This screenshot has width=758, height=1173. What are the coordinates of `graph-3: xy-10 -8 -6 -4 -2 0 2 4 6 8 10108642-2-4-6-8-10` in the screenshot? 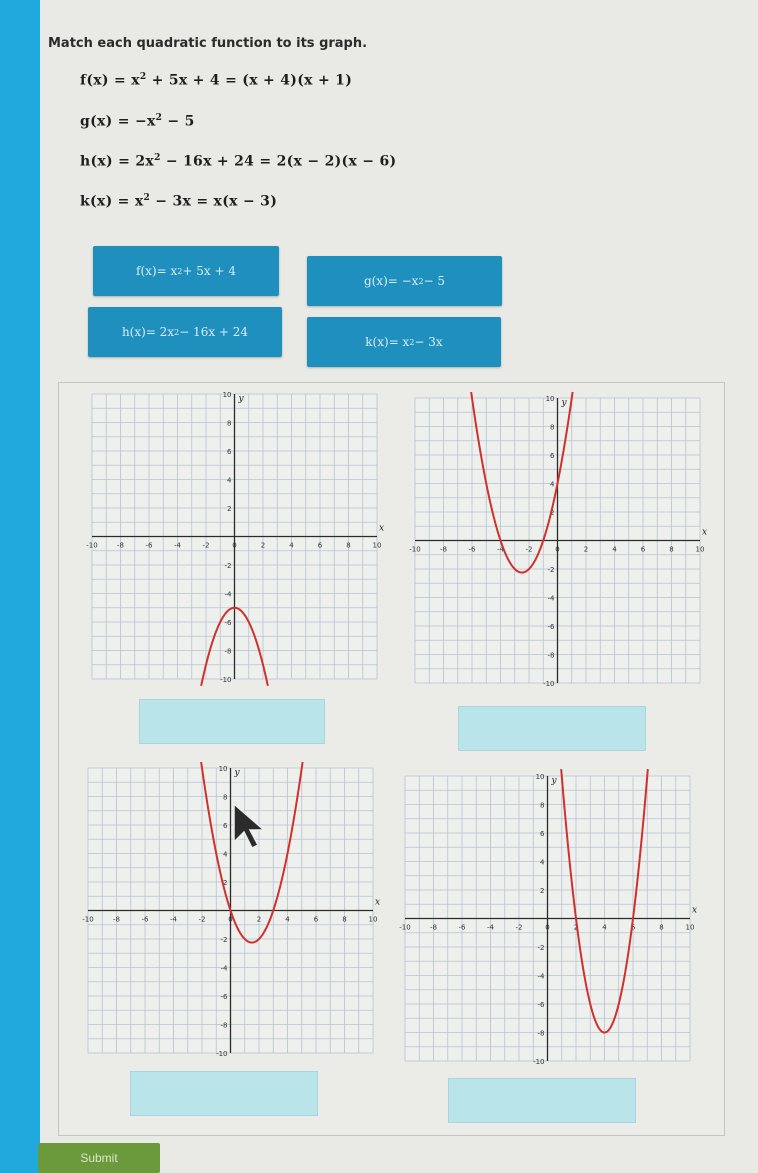 It's located at (231, 909).